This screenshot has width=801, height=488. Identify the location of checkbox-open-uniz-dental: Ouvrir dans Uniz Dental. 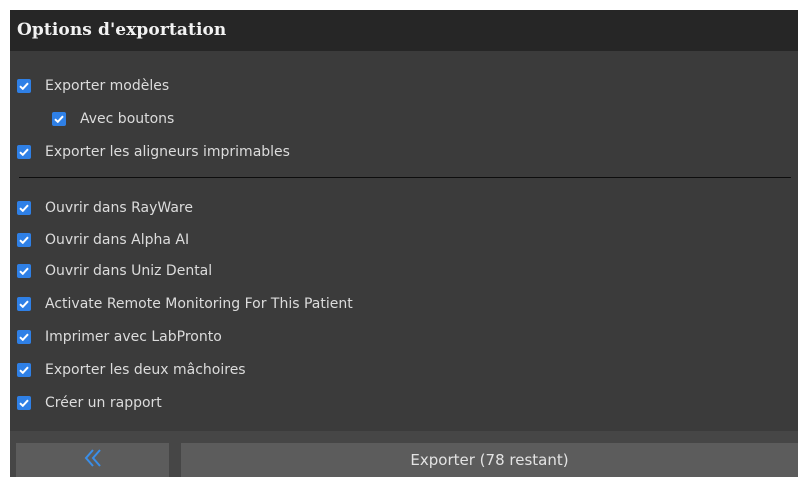
(114, 271).